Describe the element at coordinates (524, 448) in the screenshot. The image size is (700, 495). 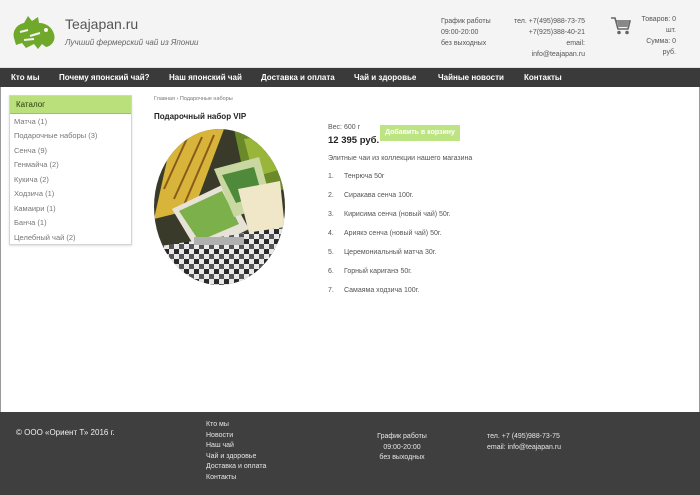
I see `footer-email: email: info@teajapan.ru` at that location.